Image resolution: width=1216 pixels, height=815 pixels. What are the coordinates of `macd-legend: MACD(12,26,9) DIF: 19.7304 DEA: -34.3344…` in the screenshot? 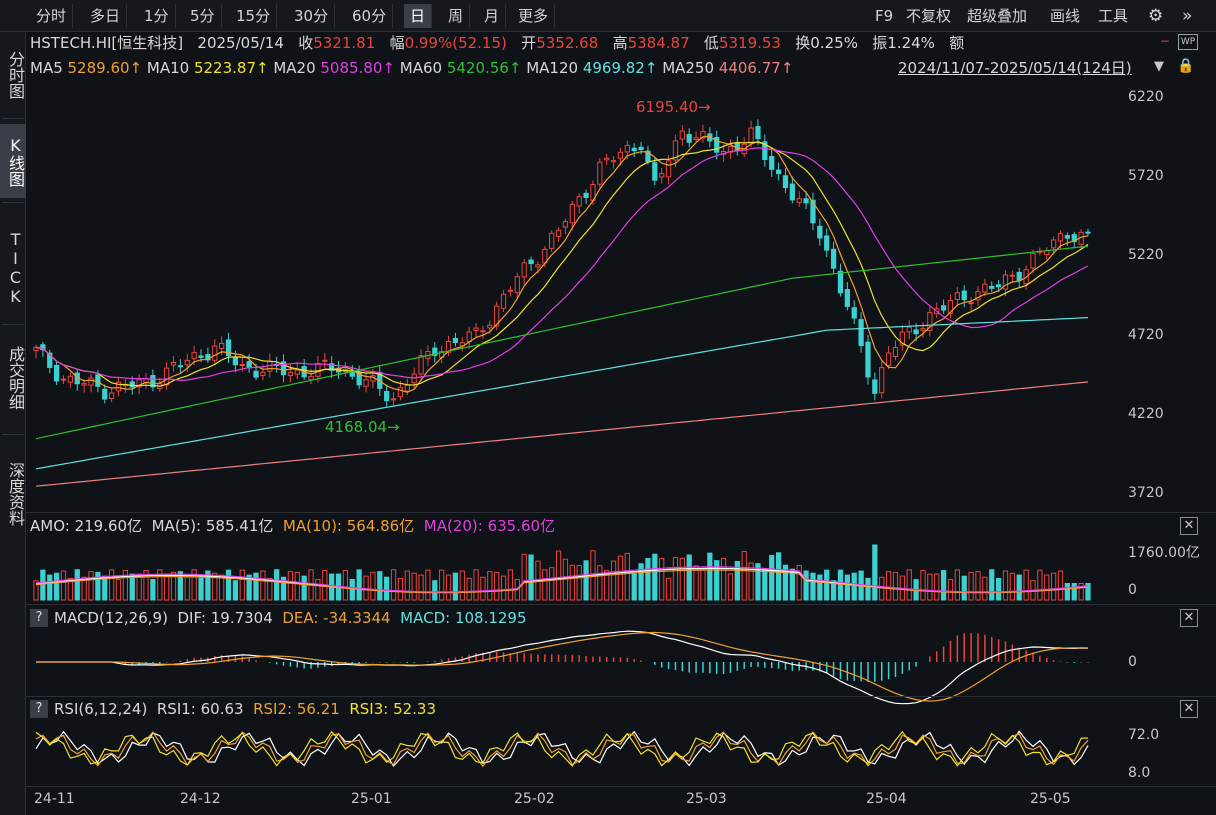 It's located at (290, 618).